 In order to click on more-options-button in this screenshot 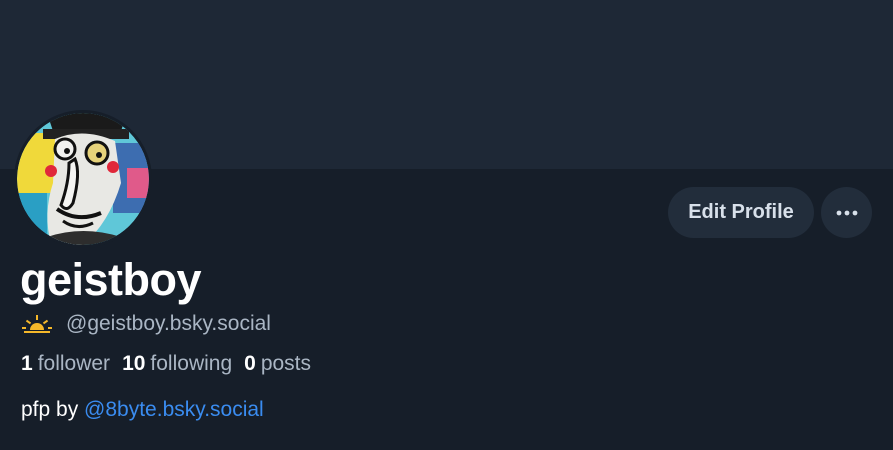, I will do `click(846, 212)`.